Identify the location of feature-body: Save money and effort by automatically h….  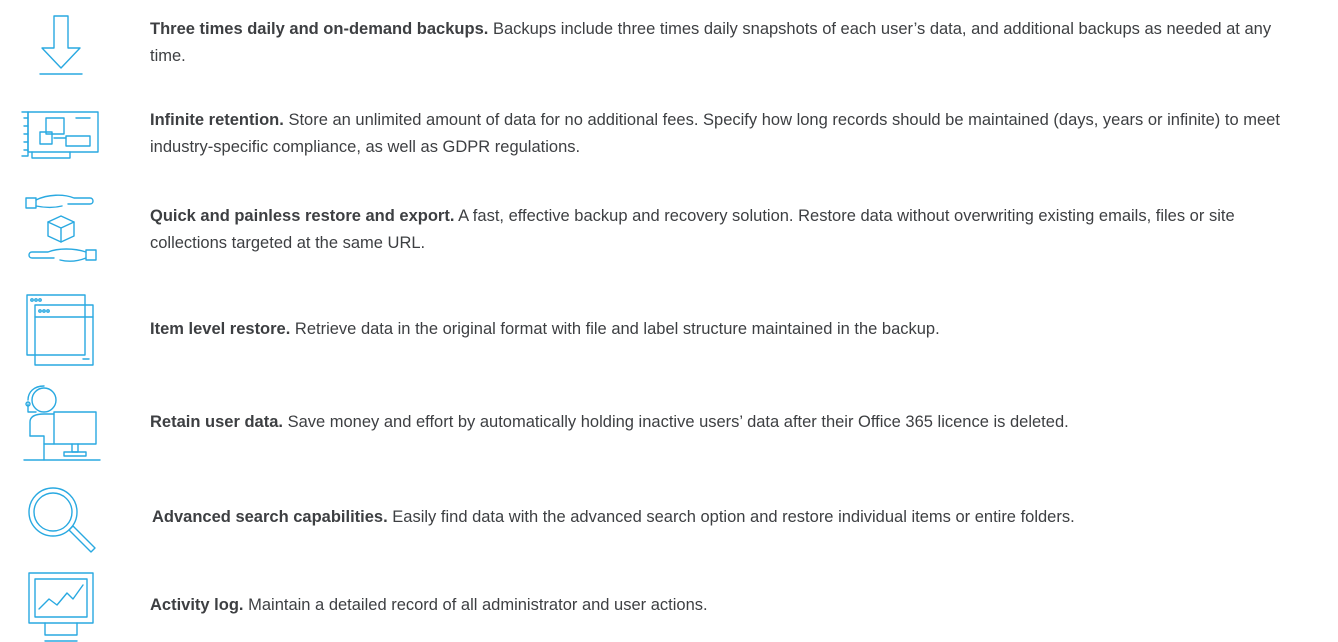
(678, 422).